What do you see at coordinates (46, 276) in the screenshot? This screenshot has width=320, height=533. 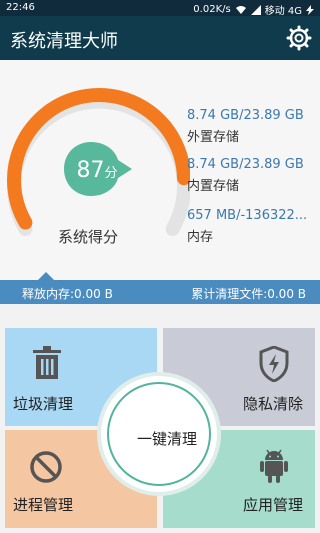 I see `info-pointer` at bounding box center [46, 276].